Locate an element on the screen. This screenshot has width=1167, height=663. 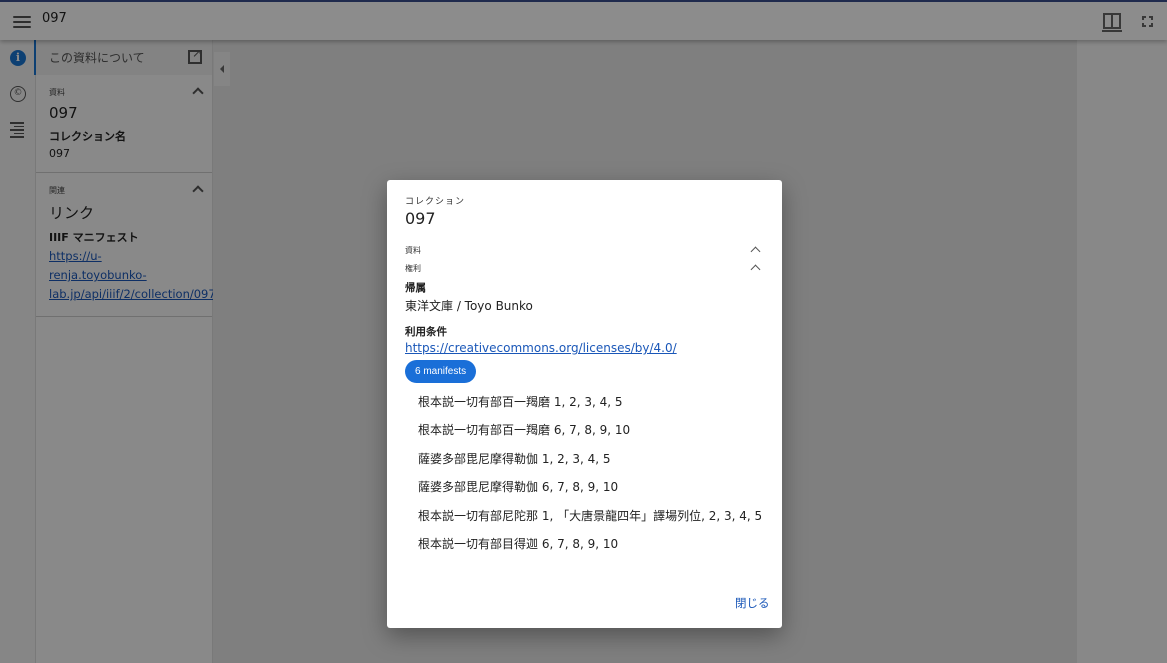
manifest-item: 薩婆多部毘尼摩得勒伽 1, 2, 3, 4, 5 is located at coordinates (595, 464).